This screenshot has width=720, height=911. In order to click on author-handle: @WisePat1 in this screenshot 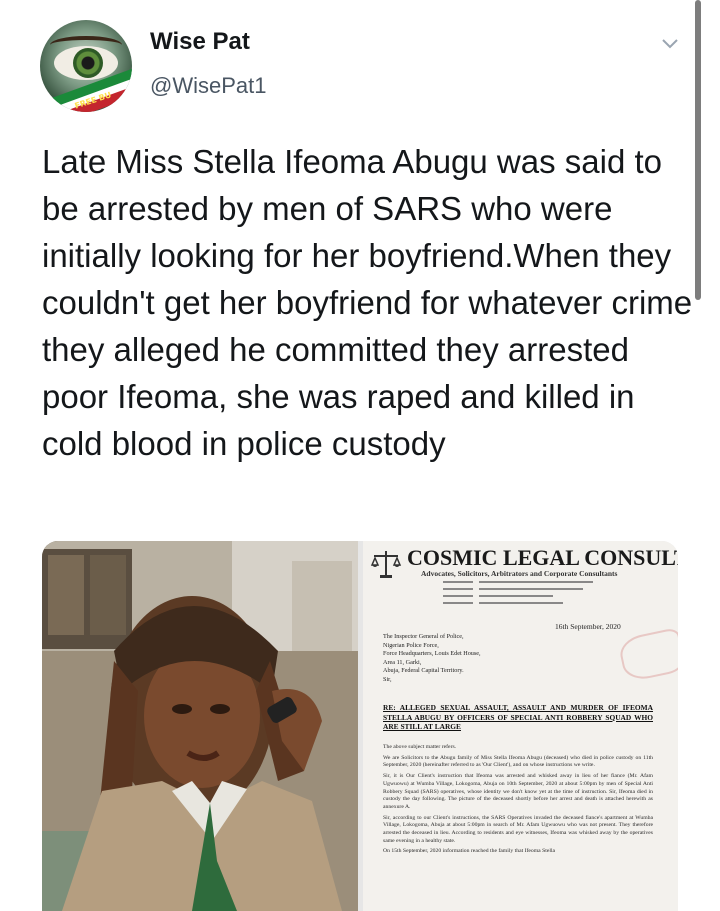, I will do `click(208, 86)`.